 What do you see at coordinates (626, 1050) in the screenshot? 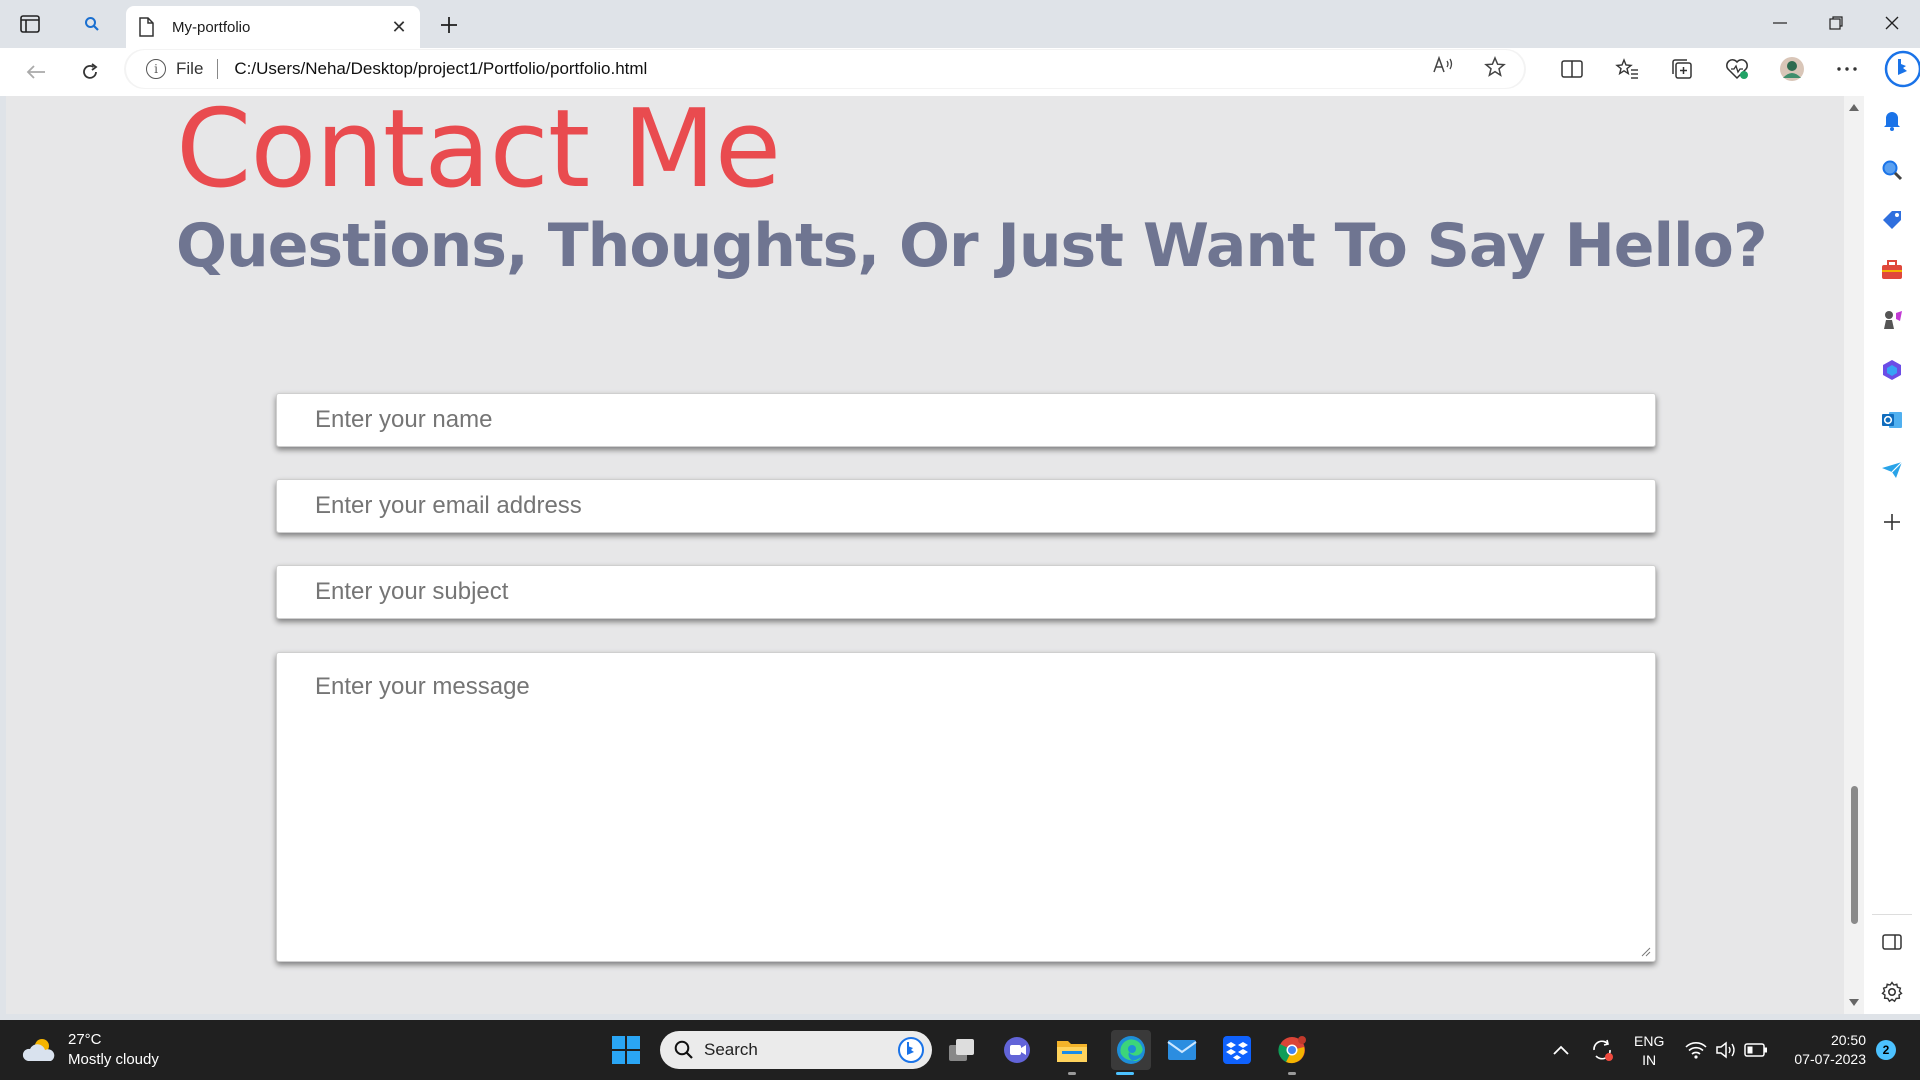
I see `windows-start-icon` at bounding box center [626, 1050].